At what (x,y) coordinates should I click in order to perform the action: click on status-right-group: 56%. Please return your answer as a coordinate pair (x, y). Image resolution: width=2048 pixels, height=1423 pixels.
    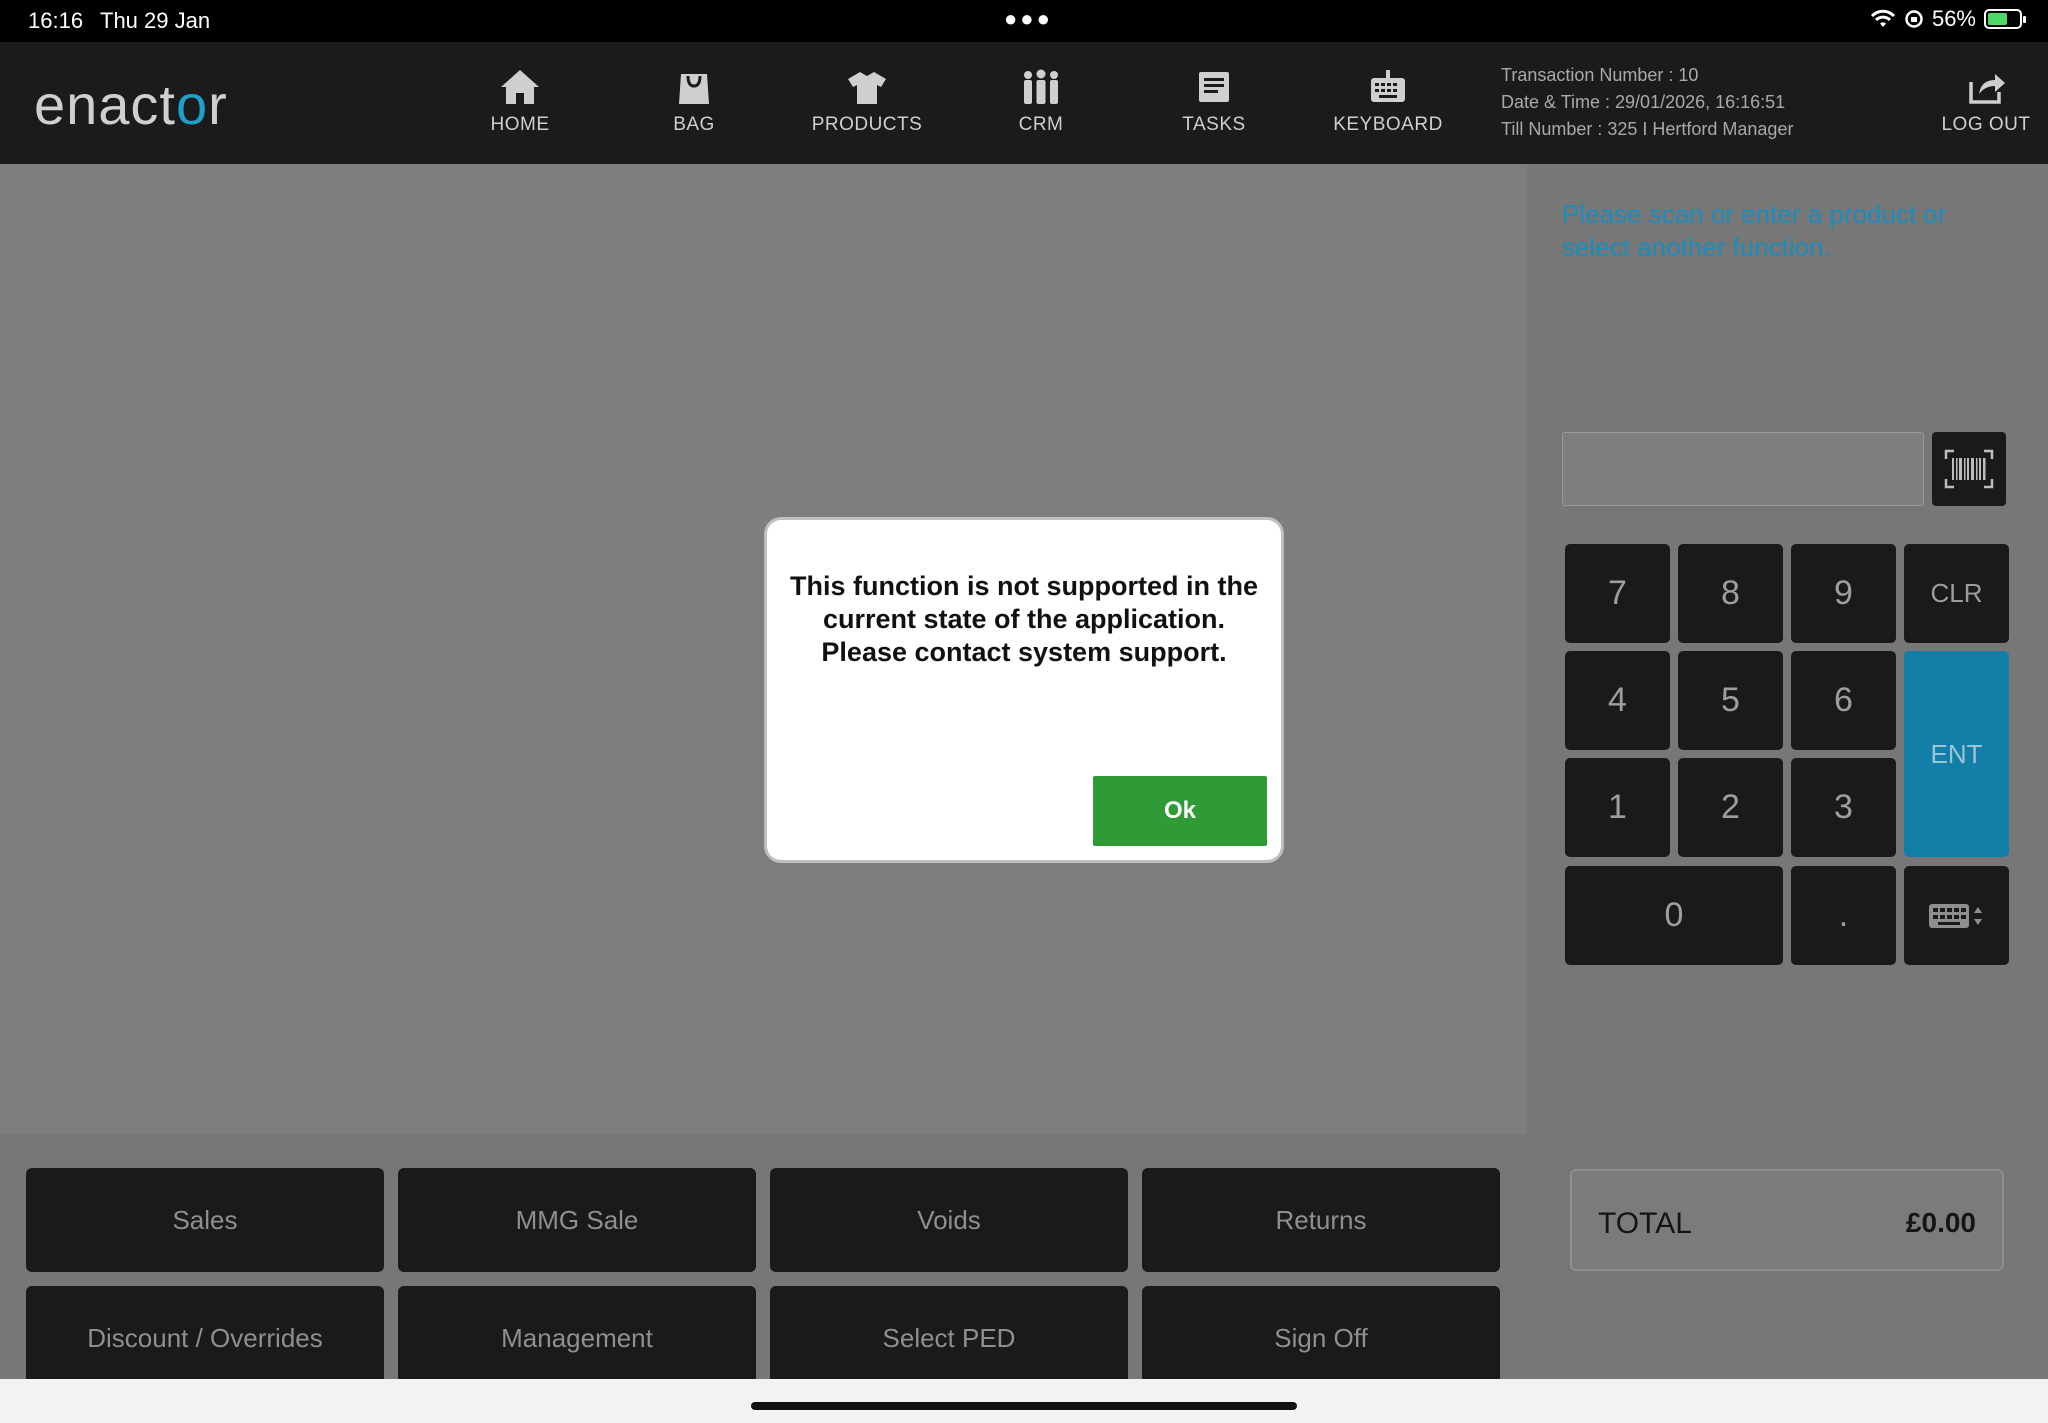
    Looking at the image, I should click on (1948, 19).